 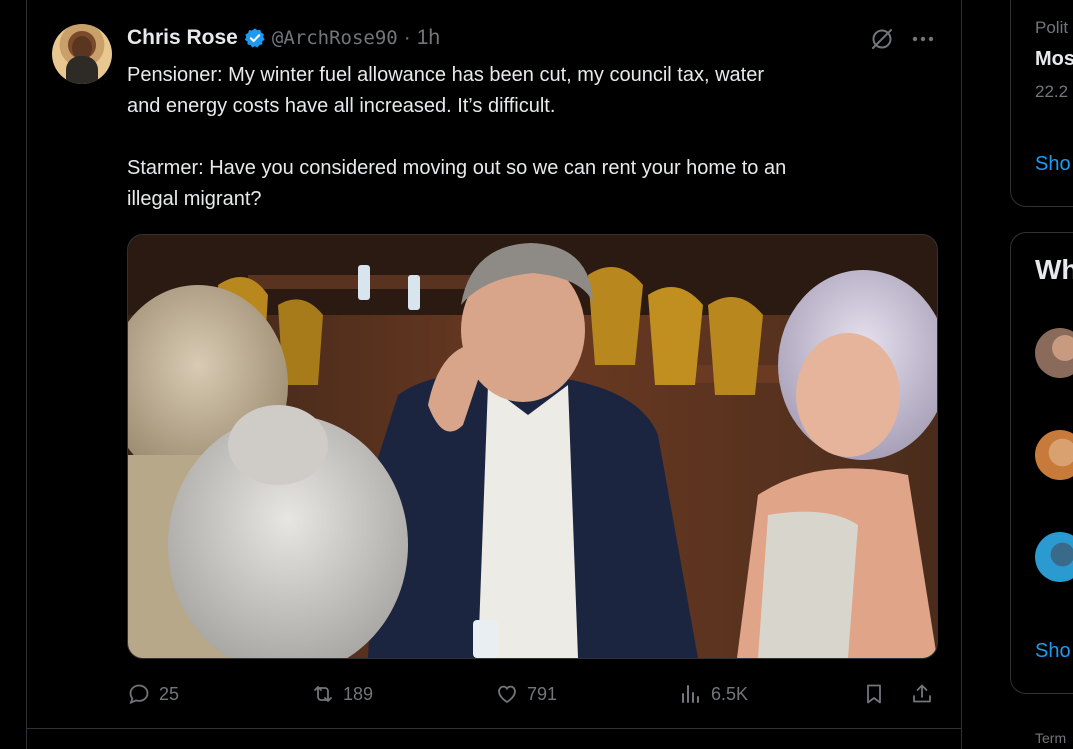 What do you see at coordinates (542, 693) in the screenshot?
I see `like-count: 791` at bounding box center [542, 693].